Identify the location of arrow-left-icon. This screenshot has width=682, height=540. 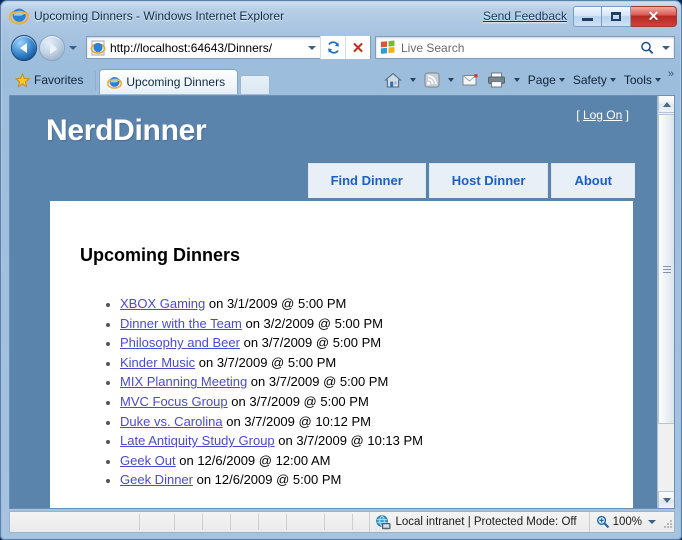
(23, 47).